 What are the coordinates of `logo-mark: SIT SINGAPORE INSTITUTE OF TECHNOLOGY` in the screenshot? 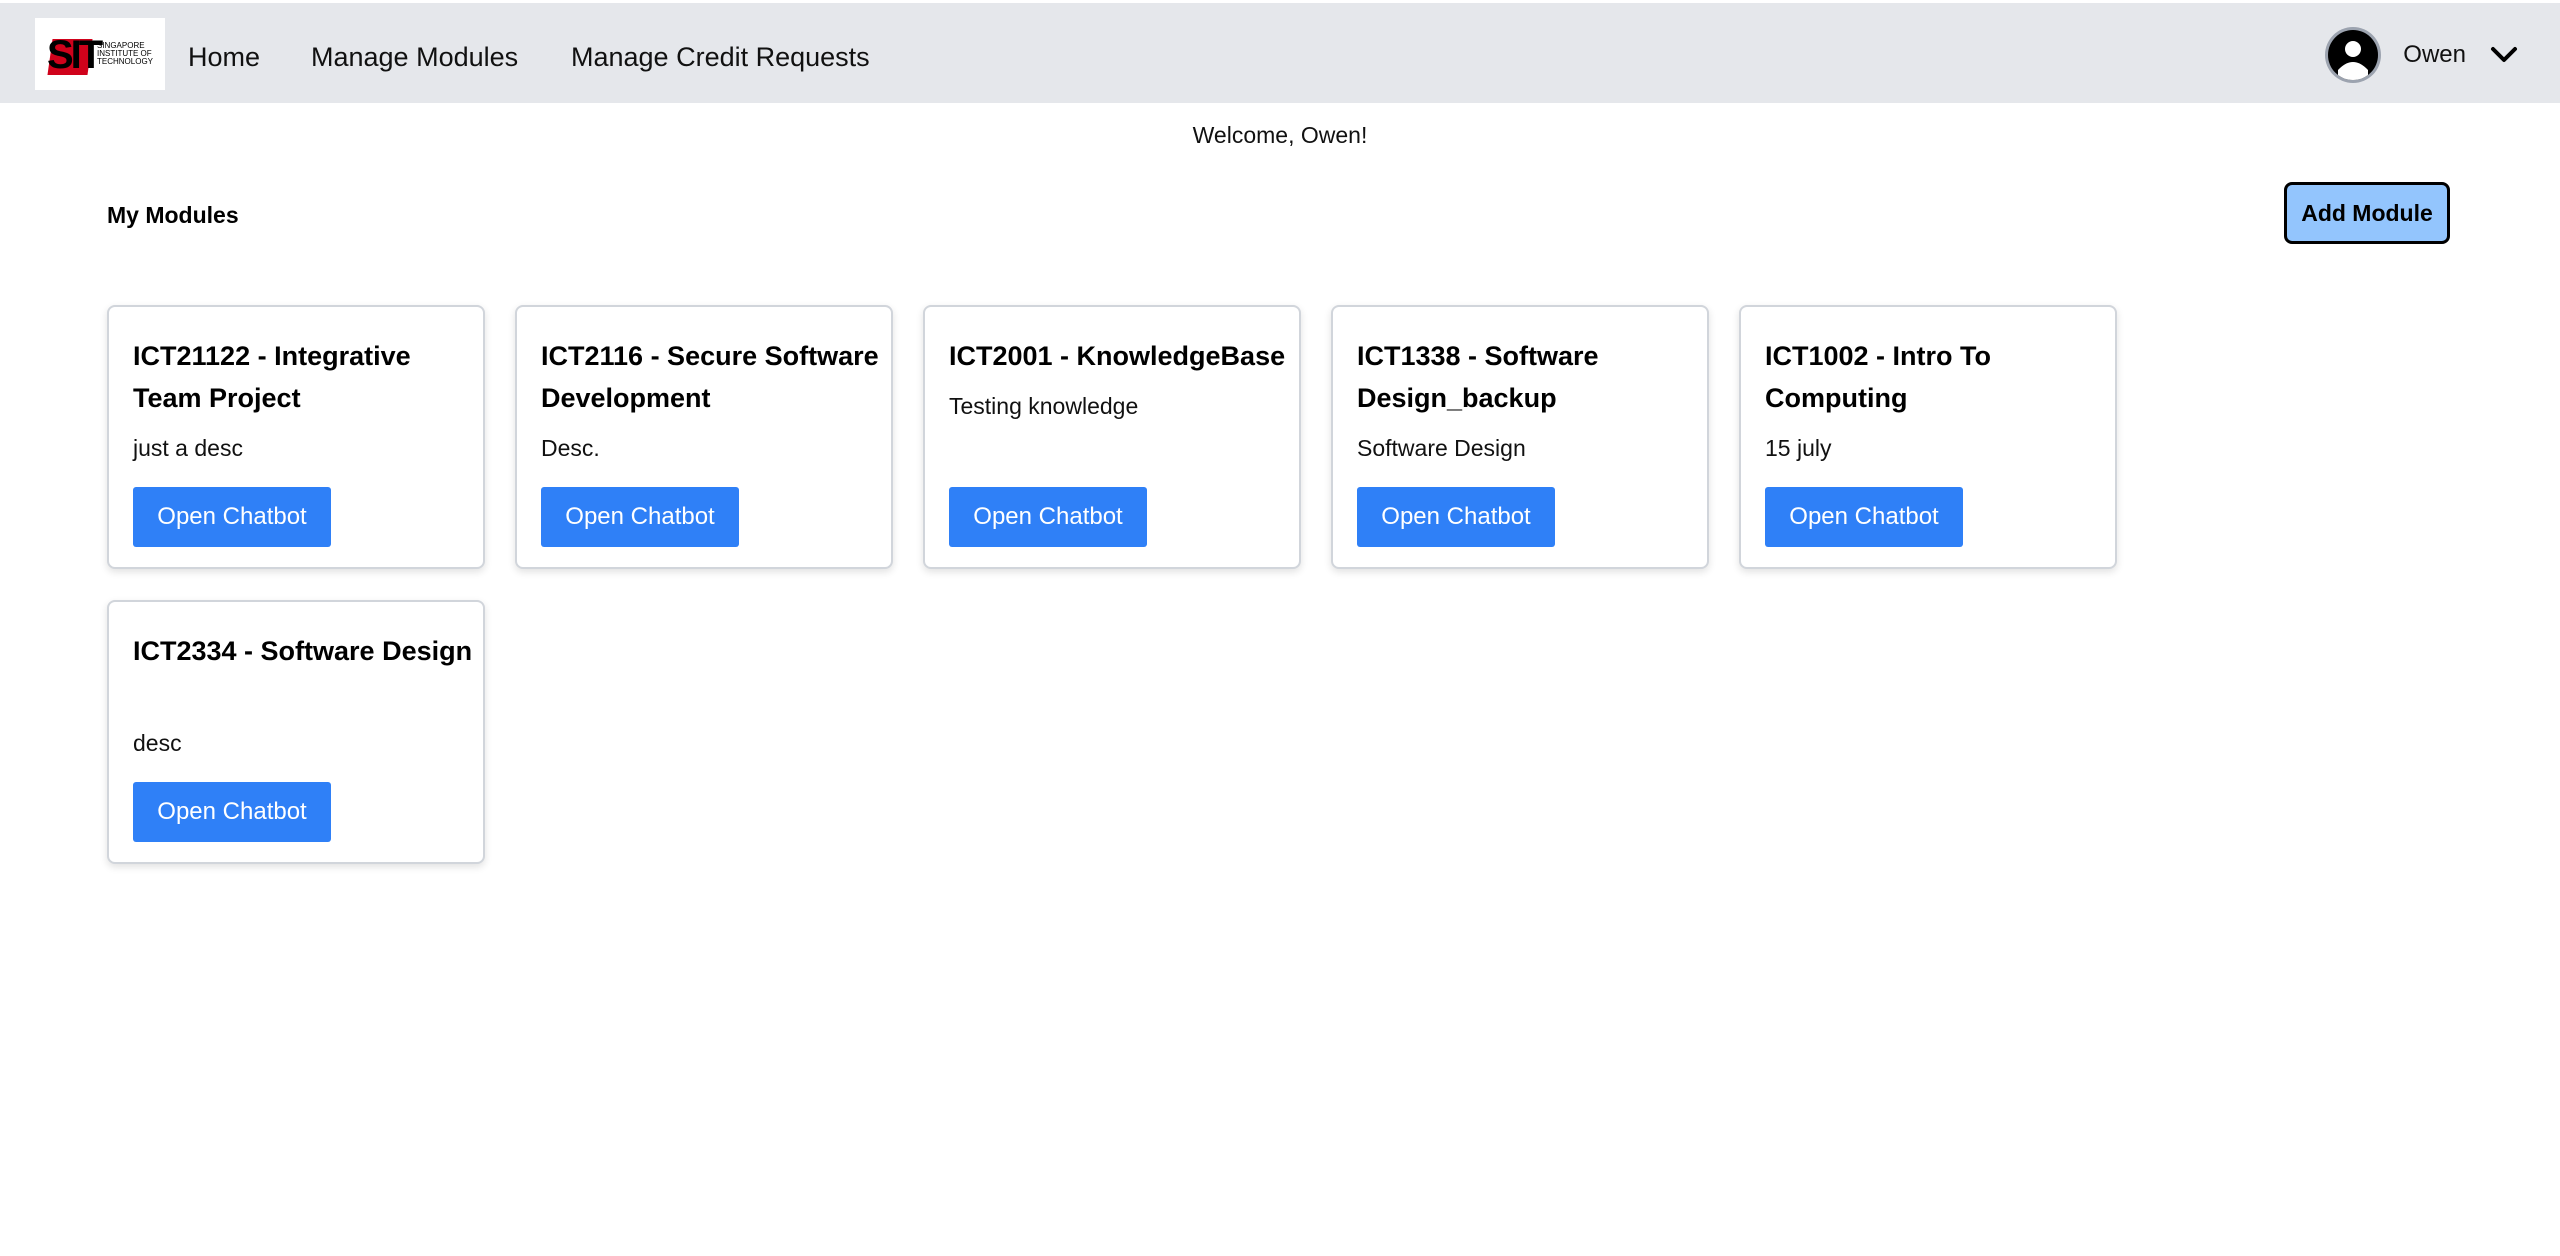 It's located at (100, 54).